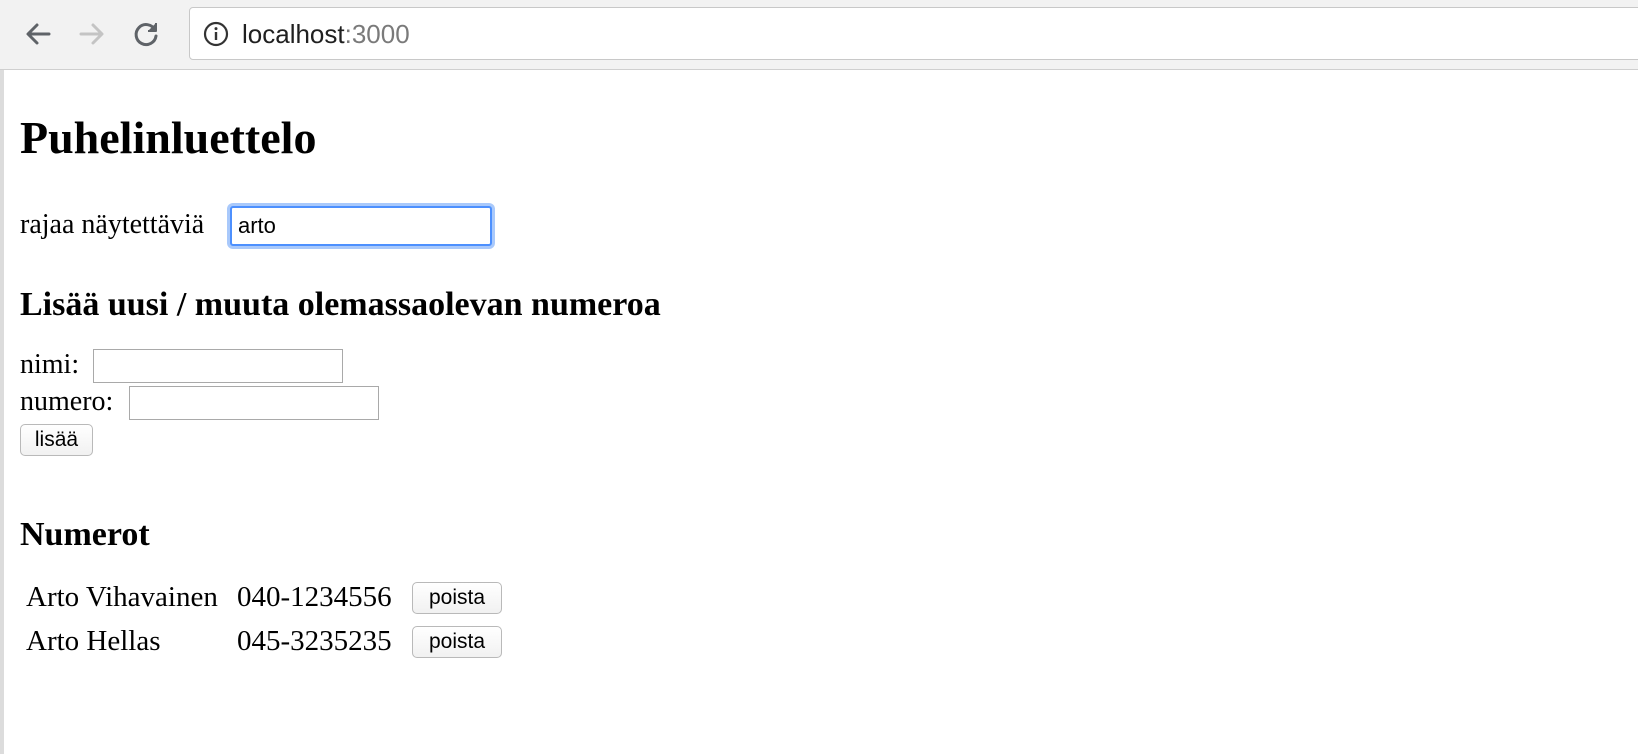 The image size is (1638, 754). What do you see at coordinates (293, 34) in the screenshot?
I see `url-host: localhost` at bounding box center [293, 34].